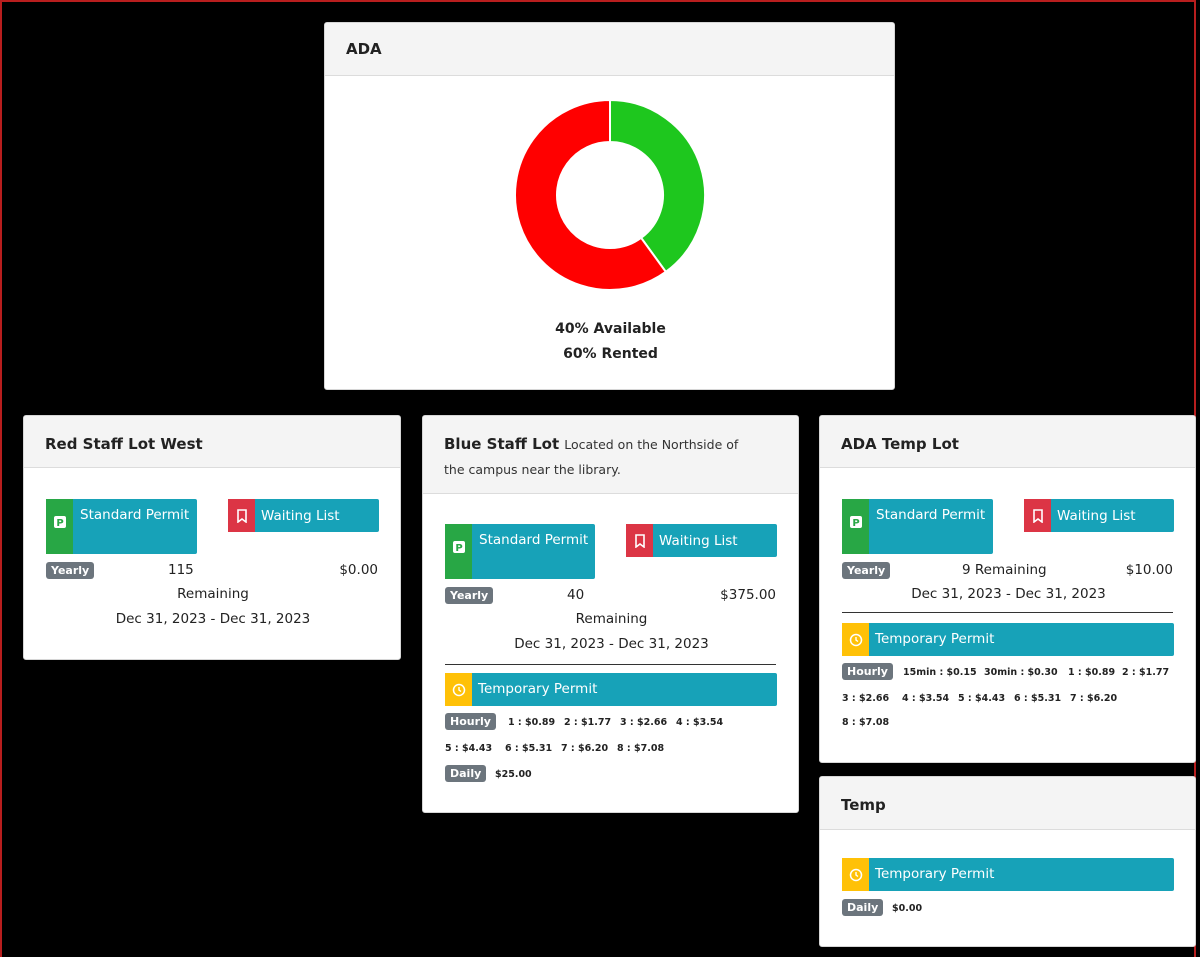 Image resolution: width=1200 pixels, height=957 pixels. Describe the element at coordinates (124, 444) in the screenshot. I see `card-title: Red Staff Lot West` at that location.